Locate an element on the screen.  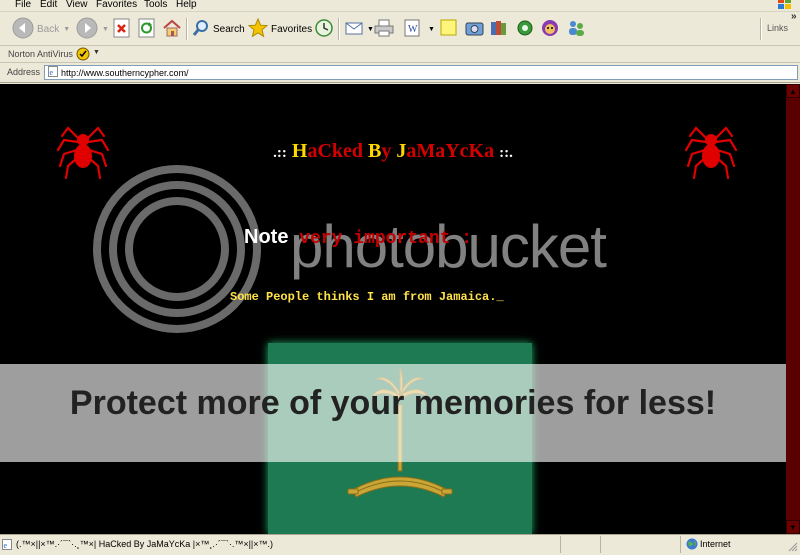
monkey-icon is located at coordinates (550, 29).